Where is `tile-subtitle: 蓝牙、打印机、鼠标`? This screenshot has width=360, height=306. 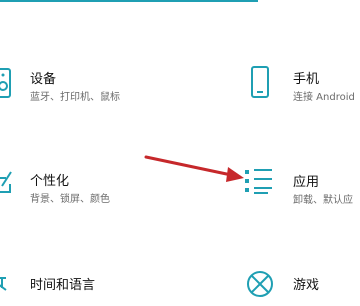
tile-subtitle: 蓝牙、打印机、鼠标 is located at coordinates (75, 97).